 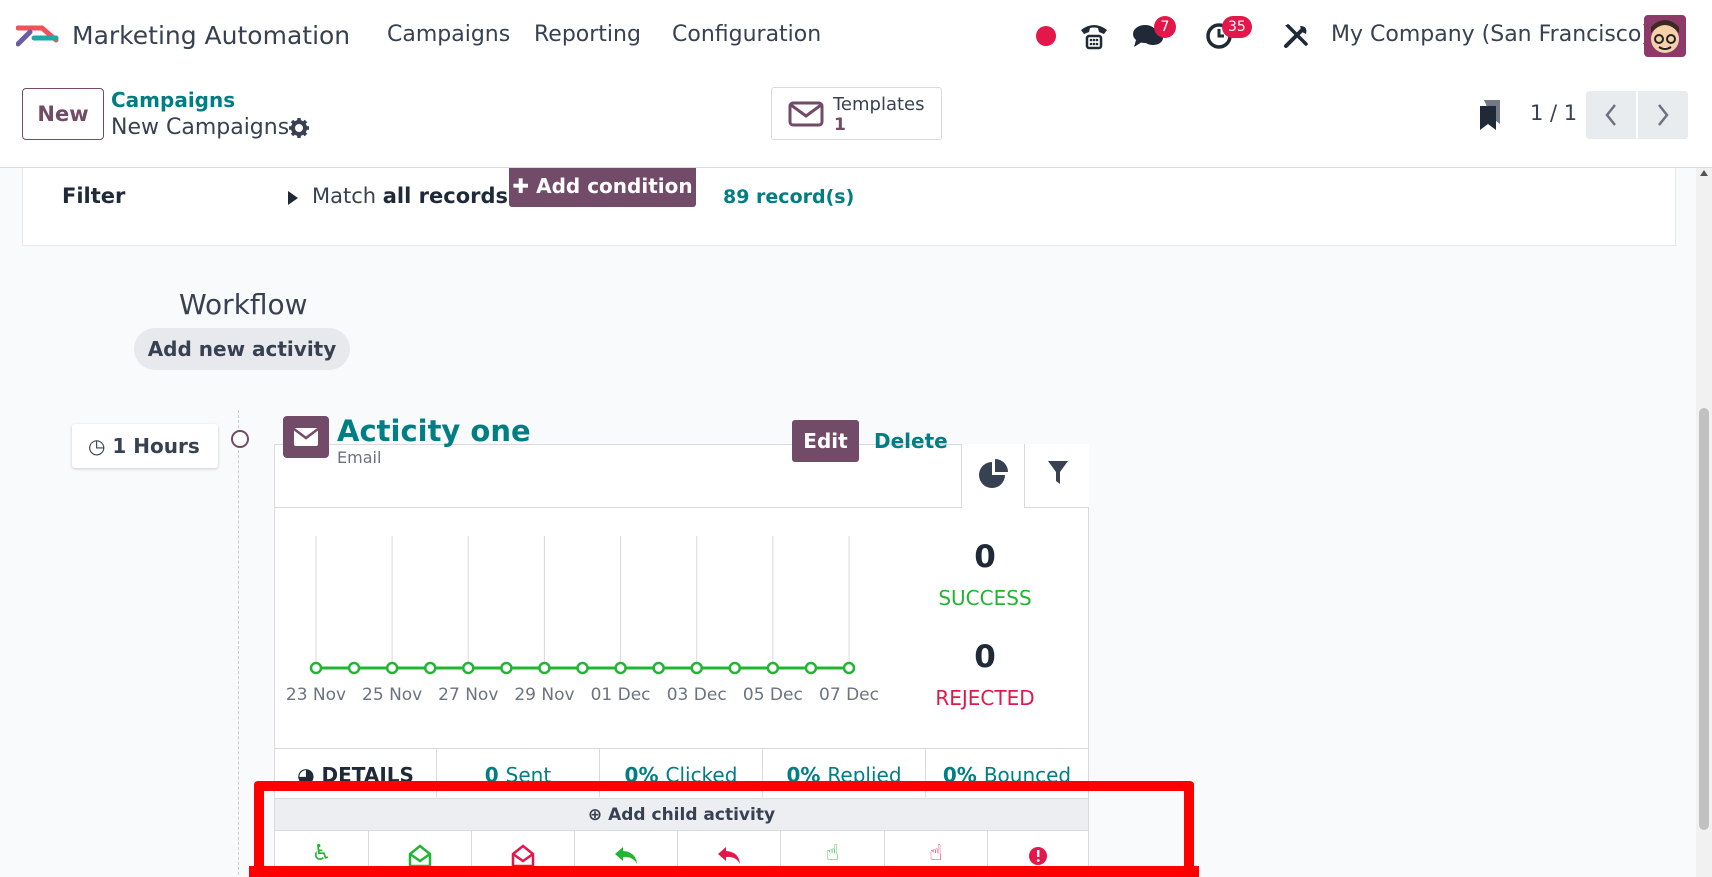 What do you see at coordinates (1665, 36) in the screenshot?
I see `user-avatar` at bounding box center [1665, 36].